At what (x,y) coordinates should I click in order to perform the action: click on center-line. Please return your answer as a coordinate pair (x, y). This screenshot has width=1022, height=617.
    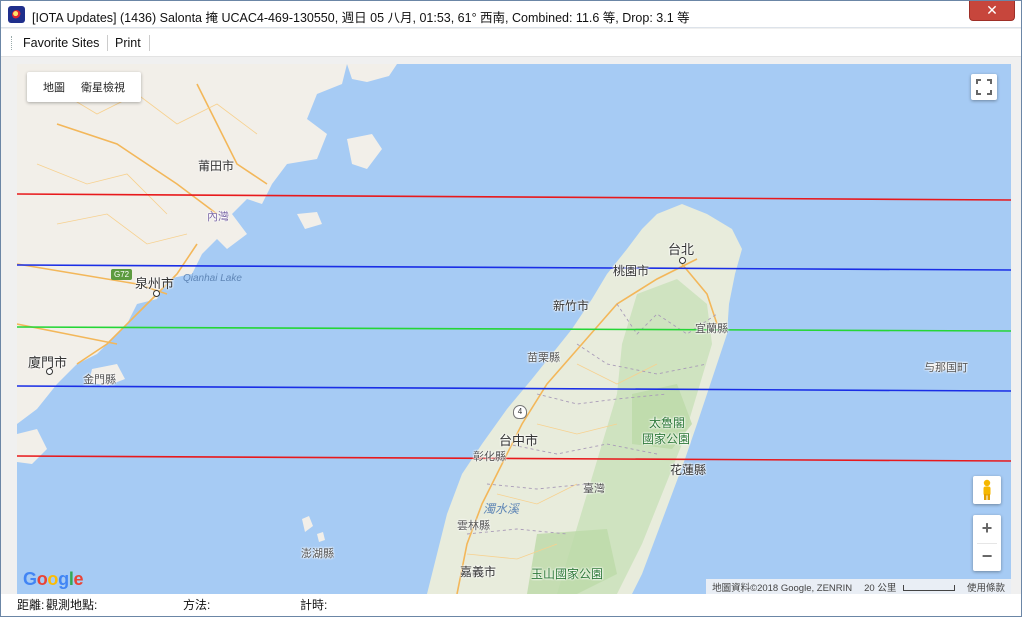
    Looking at the image, I should click on (514, 329).